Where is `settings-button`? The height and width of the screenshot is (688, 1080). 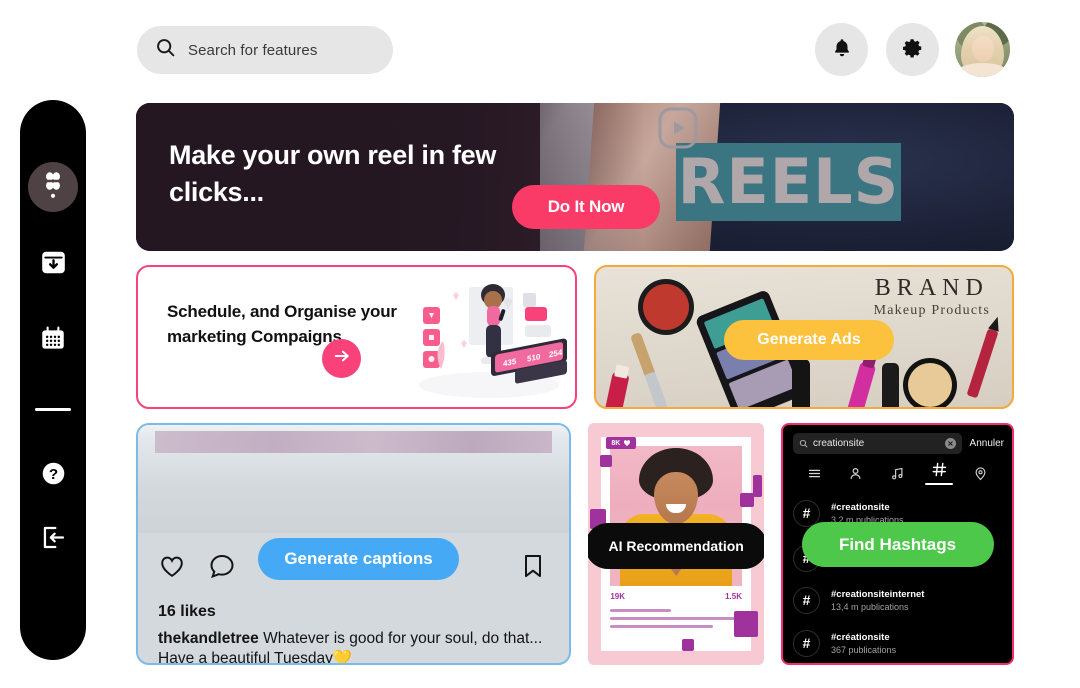 settings-button is located at coordinates (912, 49).